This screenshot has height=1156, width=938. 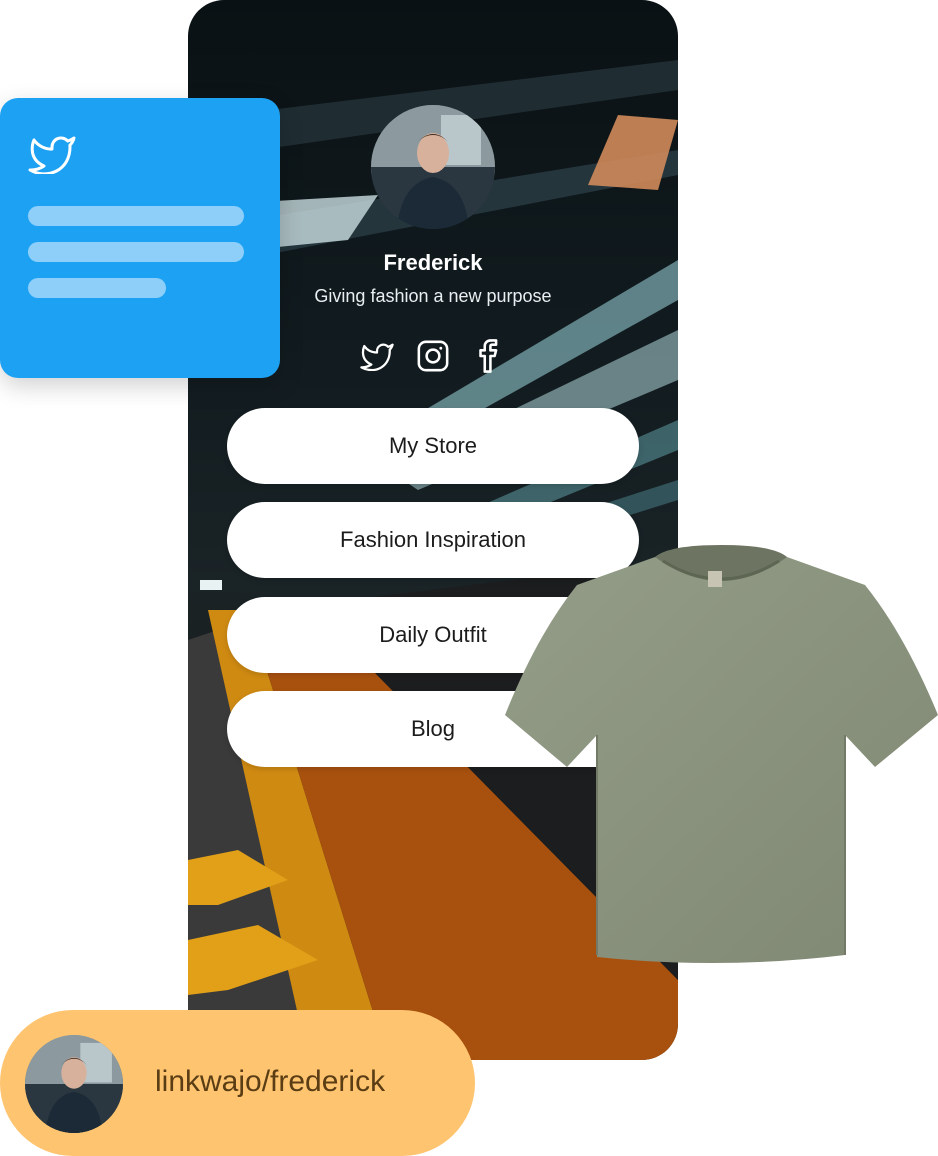 What do you see at coordinates (74, 1084) in the screenshot?
I see `url-avatar` at bounding box center [74, 1084].